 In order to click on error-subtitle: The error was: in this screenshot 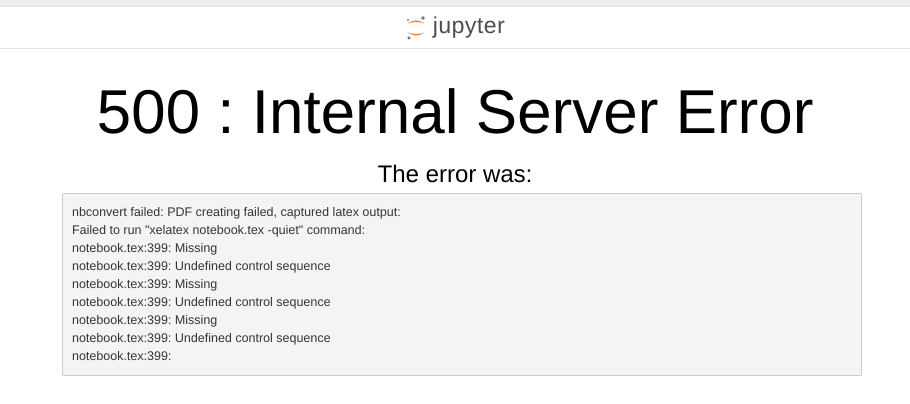, I will do `click(455, 175)`.